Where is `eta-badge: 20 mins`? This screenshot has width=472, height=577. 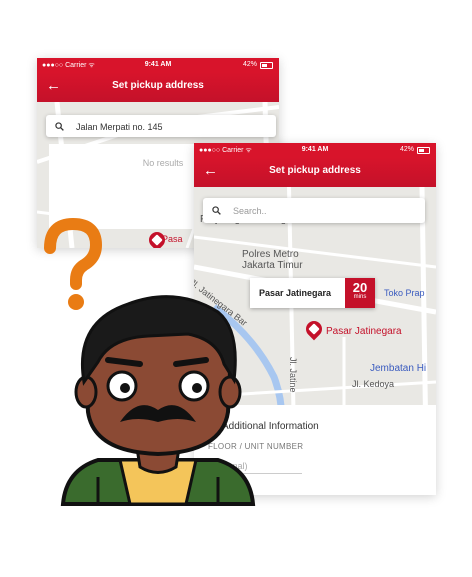 eta-badge: 20 mins is located at coordinates (360, 293).